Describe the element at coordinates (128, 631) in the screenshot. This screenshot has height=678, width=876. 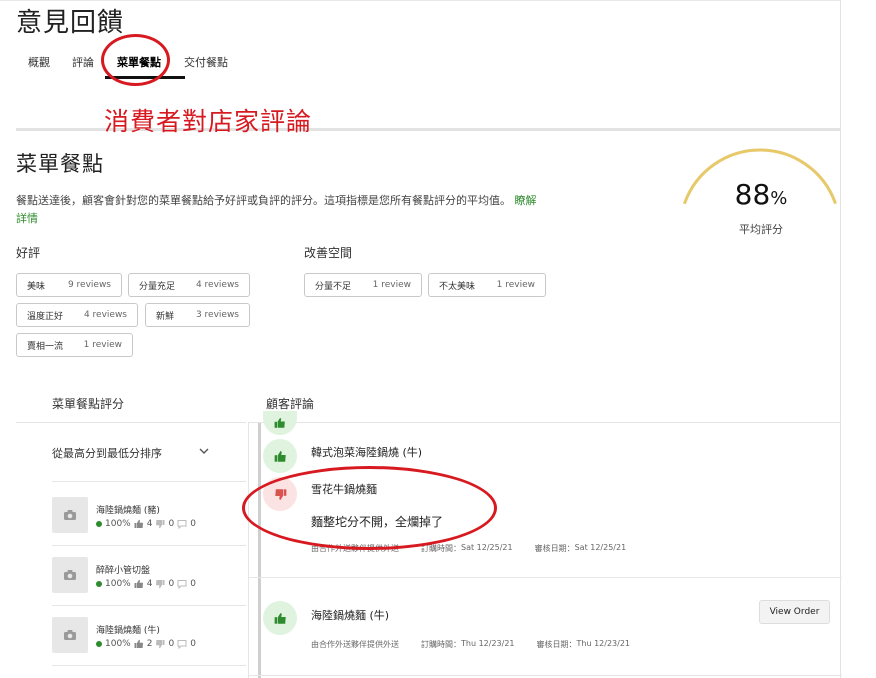
I see `item-name: 海陸鍋燒麵 (牛)` at that location.